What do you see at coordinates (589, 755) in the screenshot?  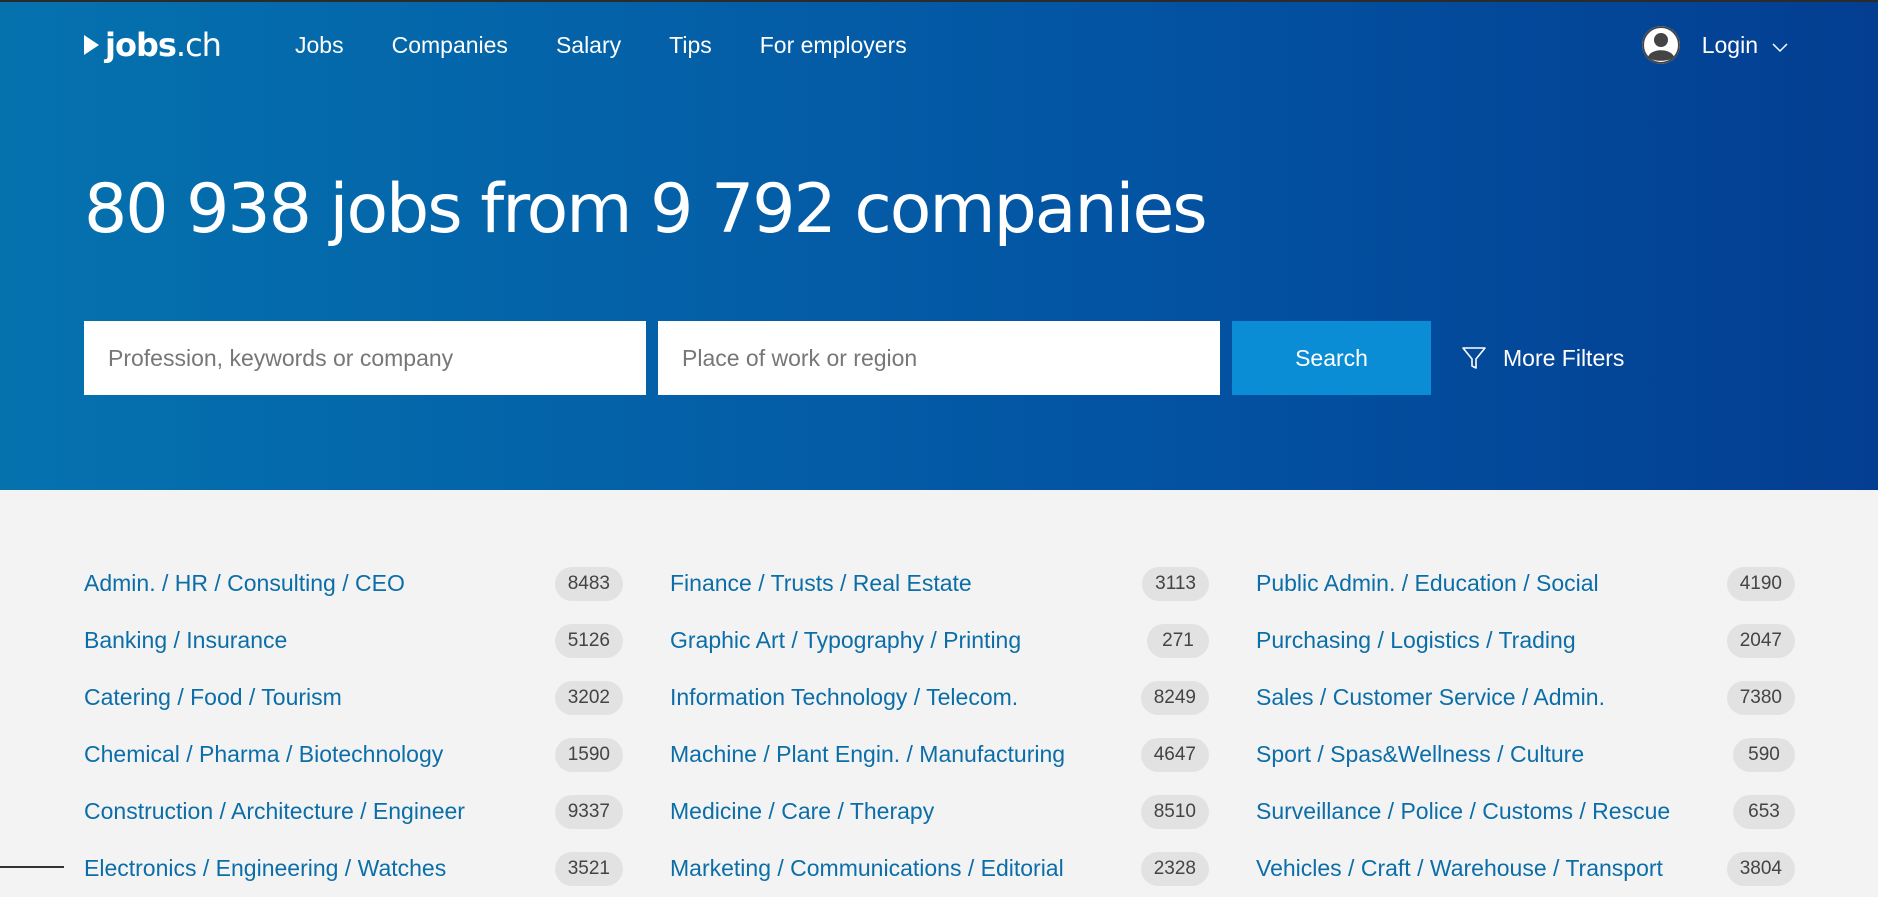 I see `job-count-badge: 1590` at bounding box center [589, 755].